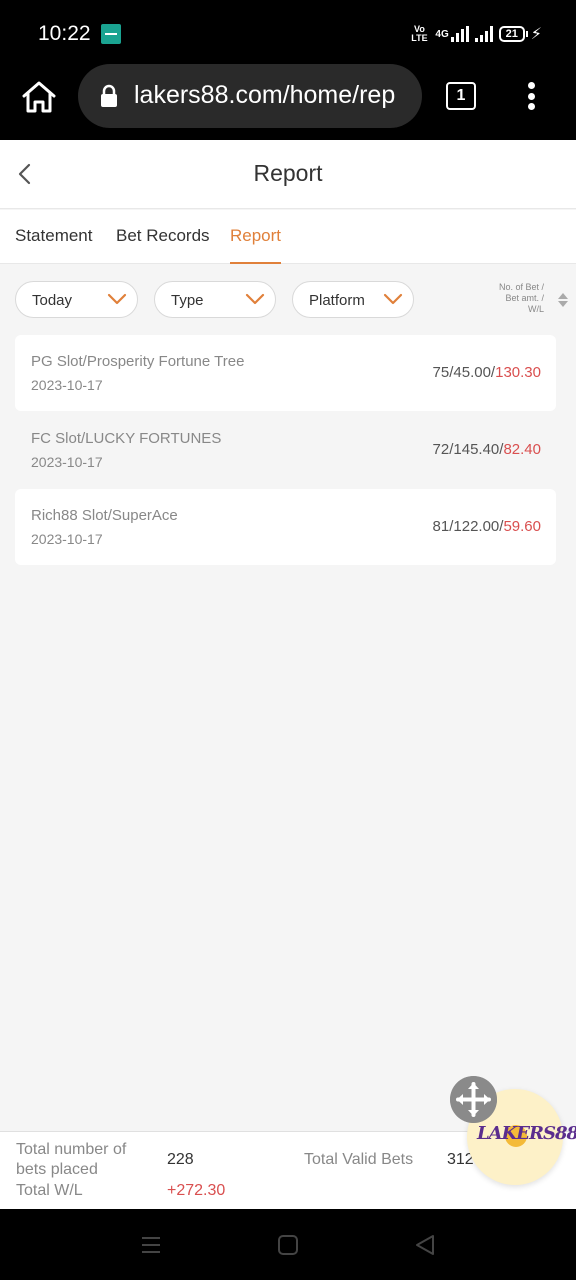 The width and height of the screenshot is (576, 1280). I want to click on total-valid-bets-label: Total Valid Bets, so click(359, 1159).